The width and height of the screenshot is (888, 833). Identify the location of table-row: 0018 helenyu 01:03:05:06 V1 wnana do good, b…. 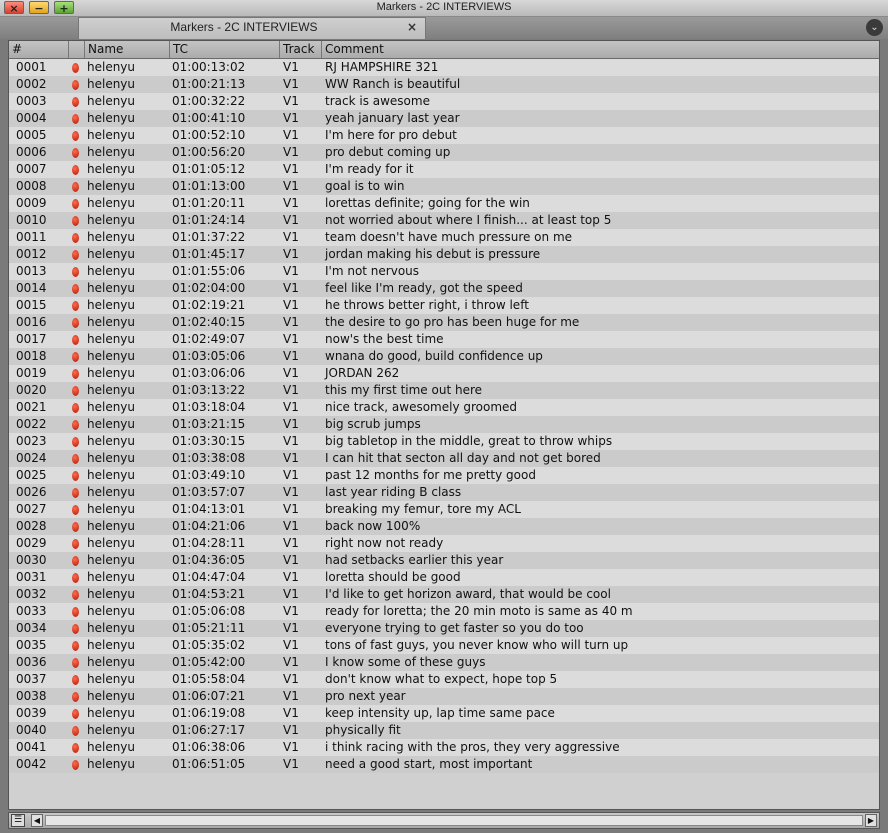
(444, 356).